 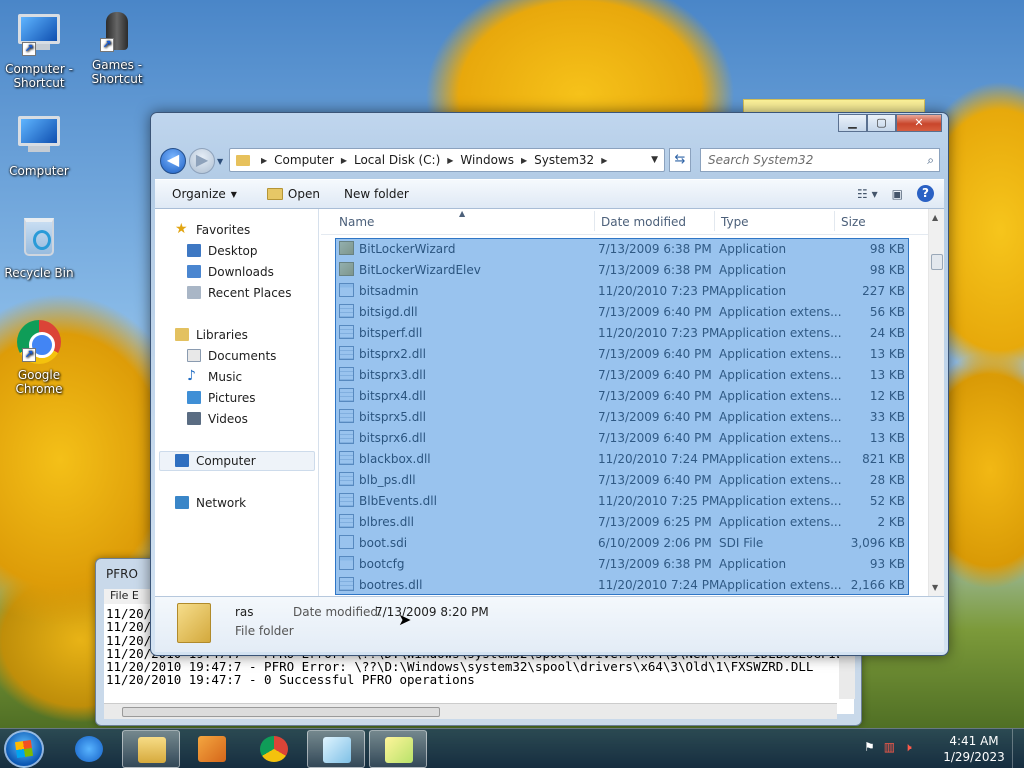 What do you see at coordinates (867, 194) in the screenshot?
I see `view-options-icon: ☷ ▾` at bounding box center [867, 194].